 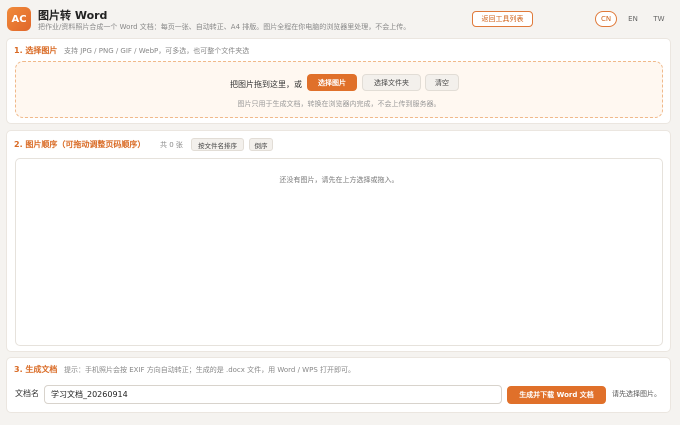 I want to click on app-logo: AC, so click(x=19, y=19).